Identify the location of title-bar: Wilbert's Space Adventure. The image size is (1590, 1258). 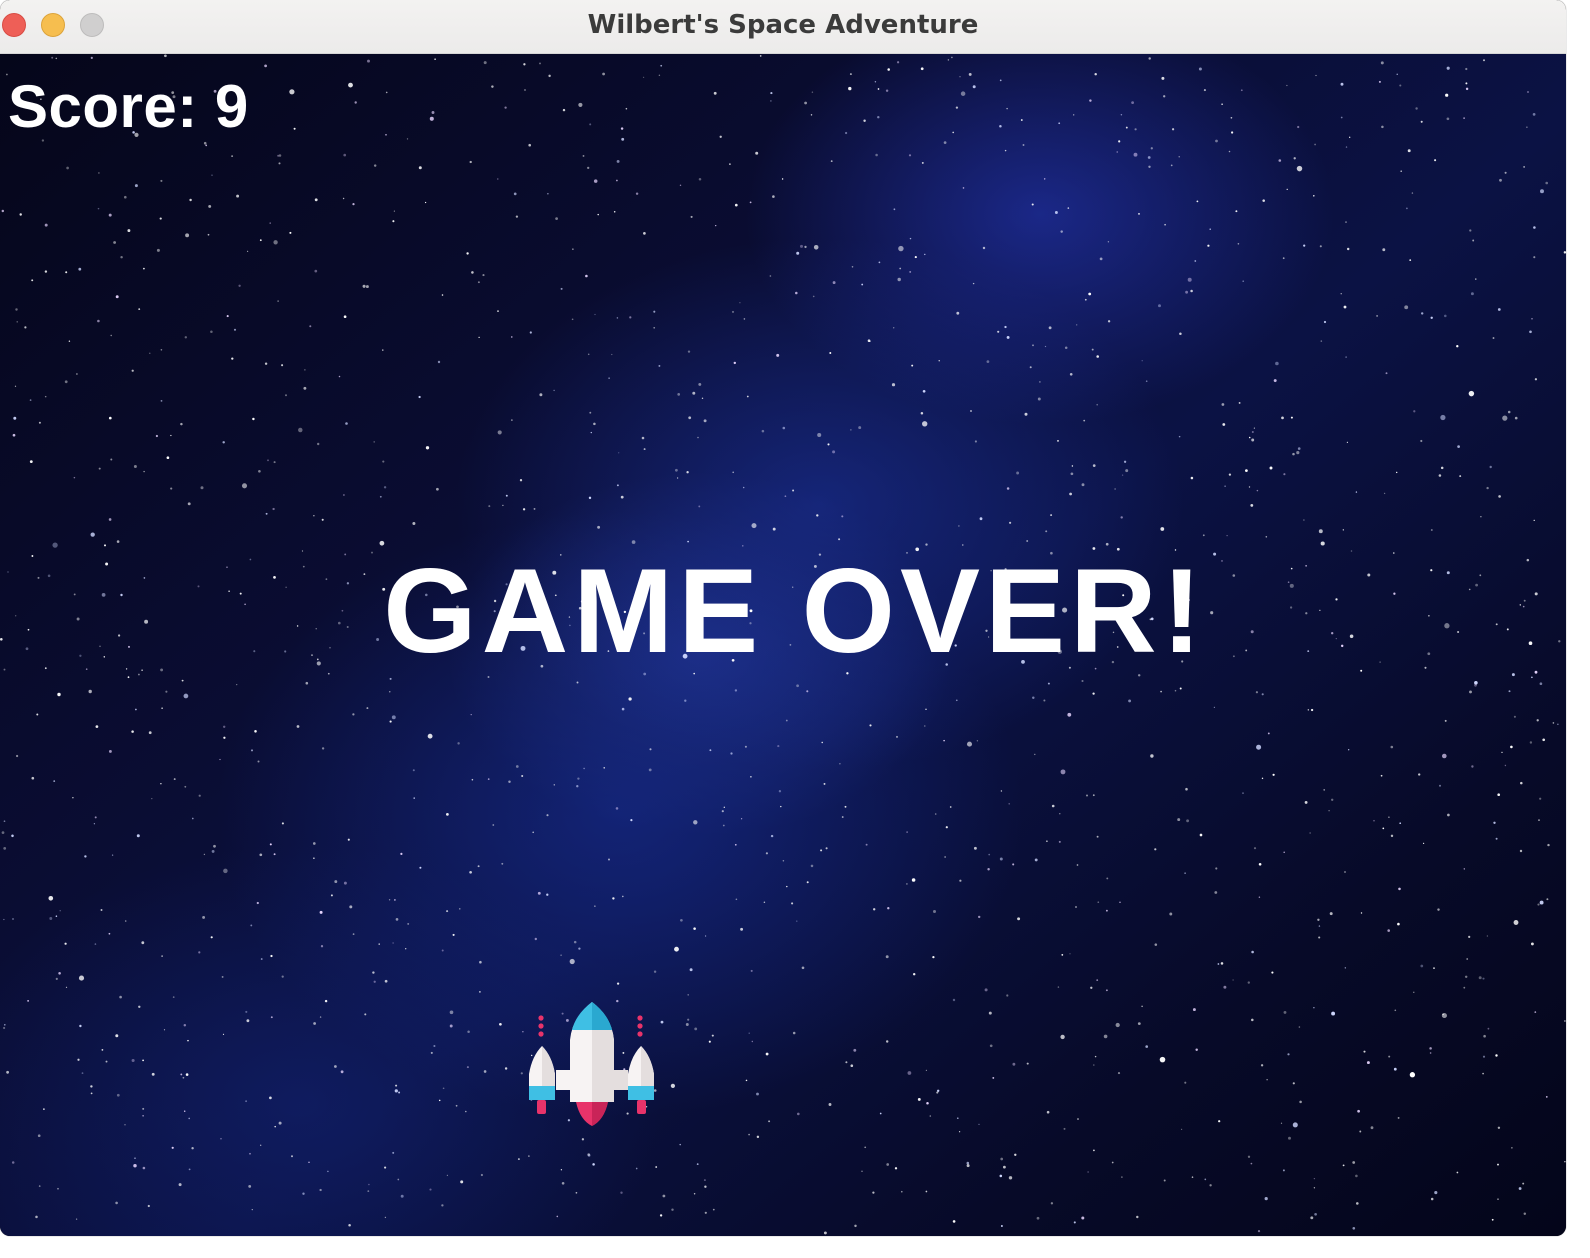
(783, 27).